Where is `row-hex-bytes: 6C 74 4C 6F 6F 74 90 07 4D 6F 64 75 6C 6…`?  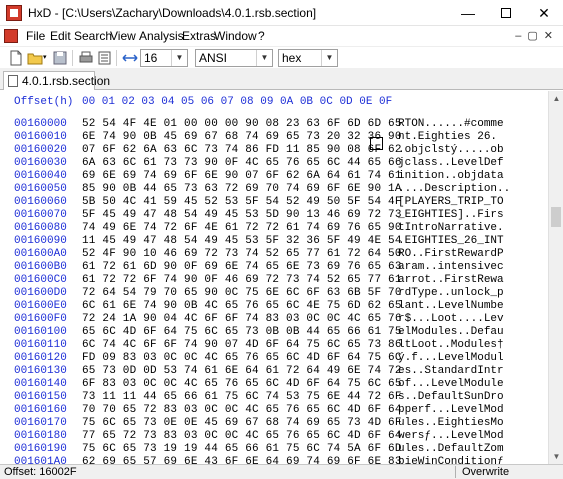
row-hex-bytes: 6C 74 4C 6F 6F 74 90 07 4D 6F 64 75 6C 6… is located at coordinates (242, 345).